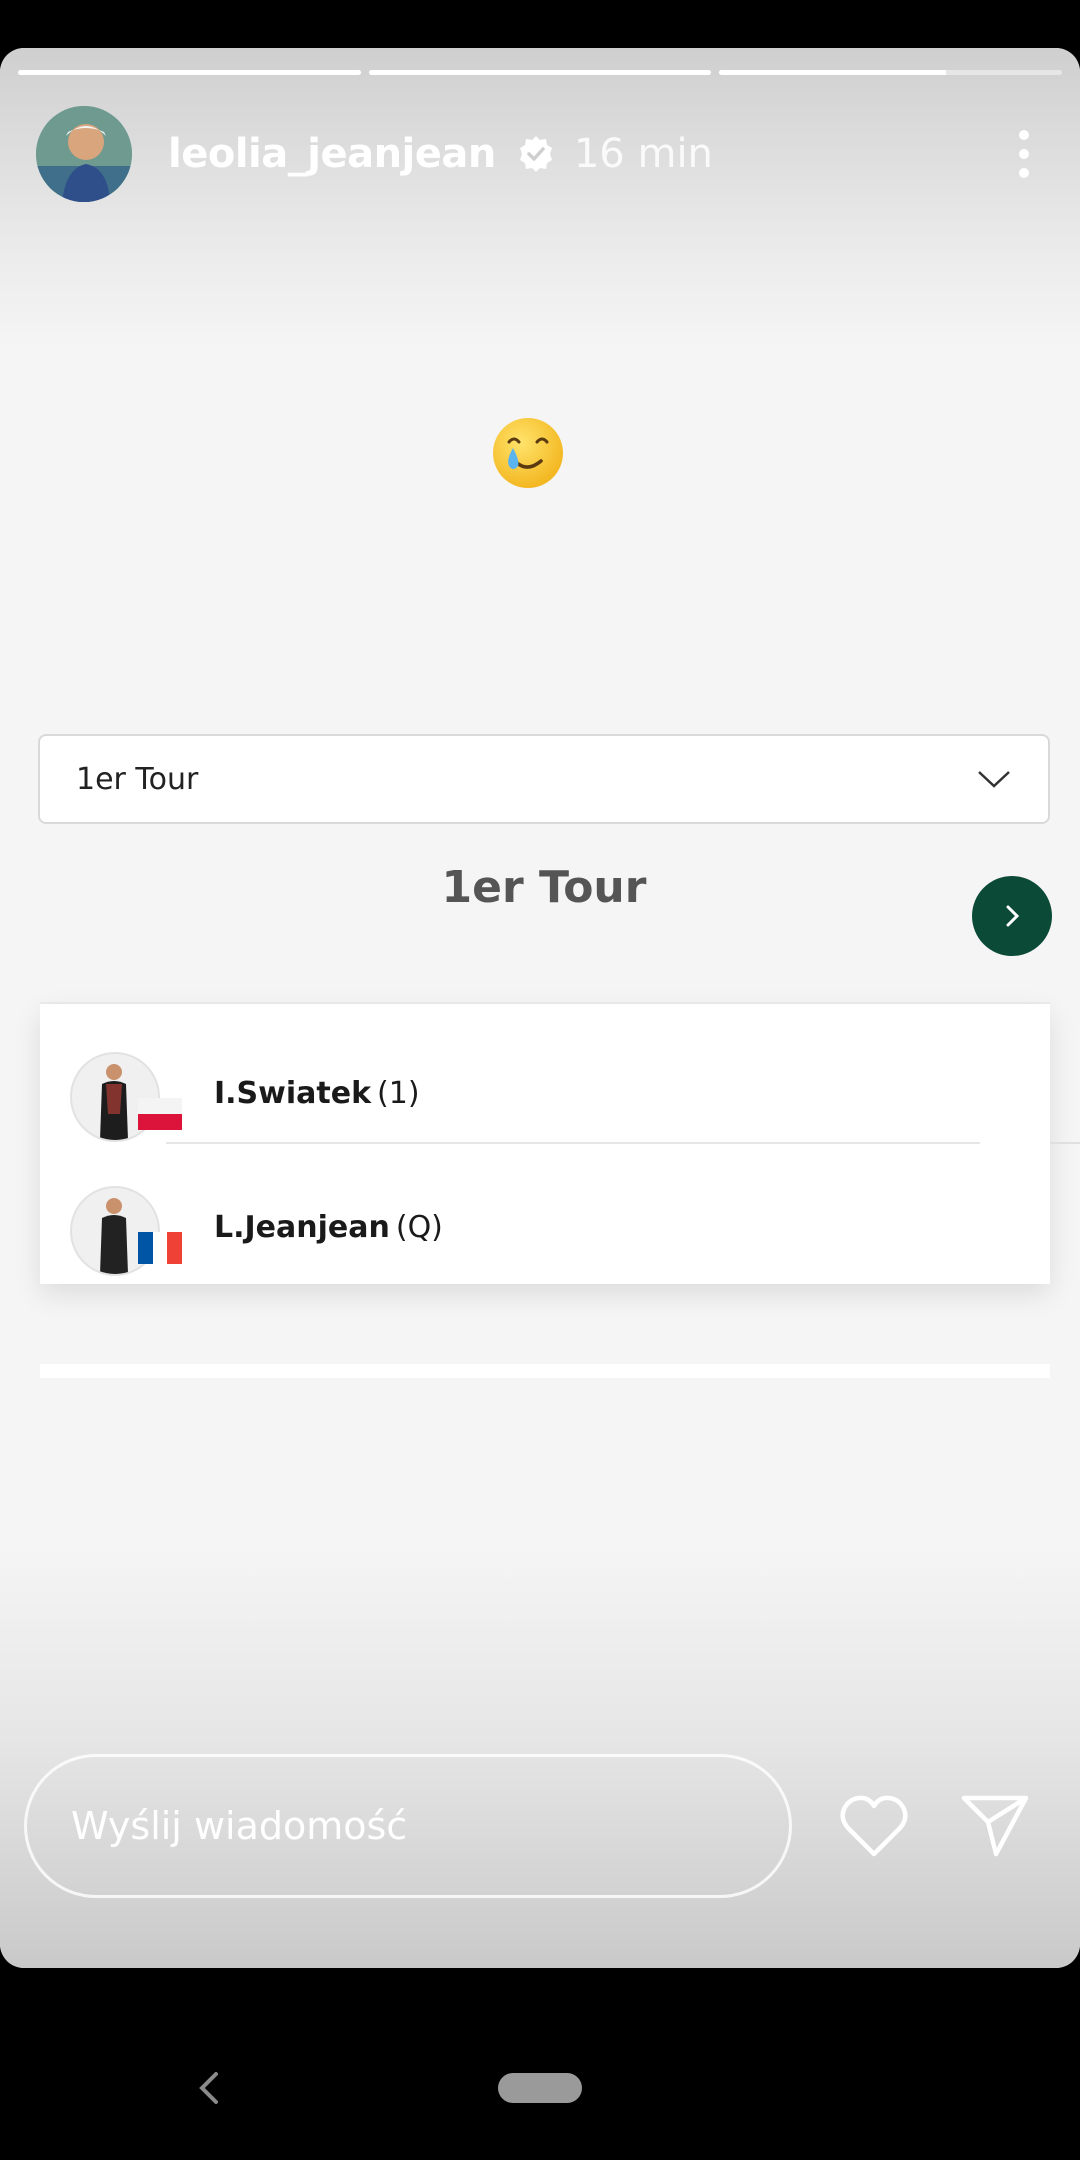  What do you see at coordinates (643, 154) in the screenshot?
I see `post-time: 16 min` at bounding box center [643, 154].